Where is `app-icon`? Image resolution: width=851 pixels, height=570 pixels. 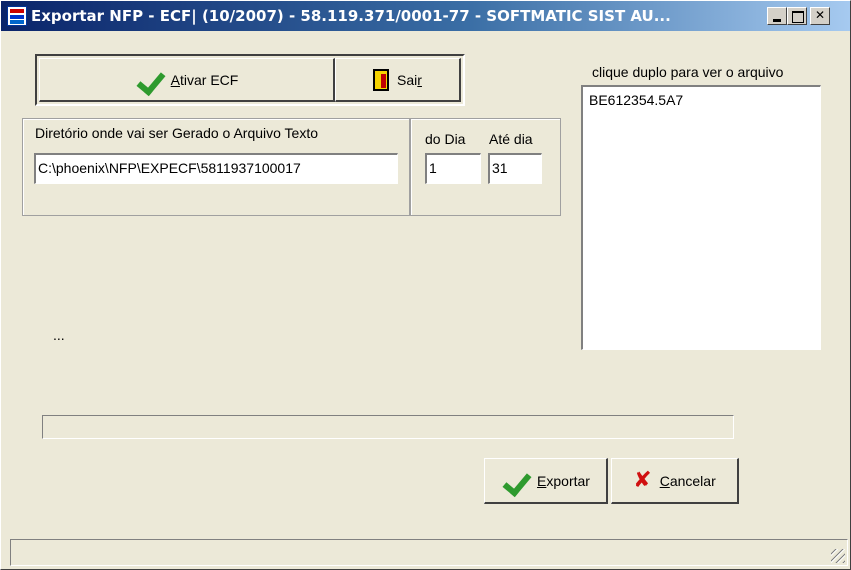 app-icon is located at coordinates (17, 16).